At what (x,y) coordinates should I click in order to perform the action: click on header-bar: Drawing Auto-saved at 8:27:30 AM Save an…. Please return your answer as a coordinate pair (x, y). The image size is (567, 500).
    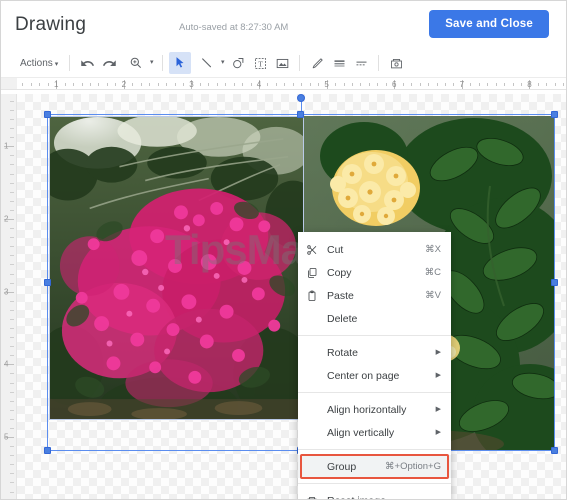
    Looking at the image, I should click on (283, 25).